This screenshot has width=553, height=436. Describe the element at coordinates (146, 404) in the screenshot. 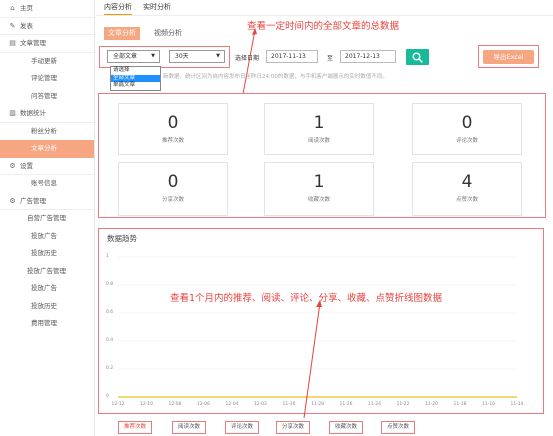

I see `x-tick-label: 12-10` at that location.